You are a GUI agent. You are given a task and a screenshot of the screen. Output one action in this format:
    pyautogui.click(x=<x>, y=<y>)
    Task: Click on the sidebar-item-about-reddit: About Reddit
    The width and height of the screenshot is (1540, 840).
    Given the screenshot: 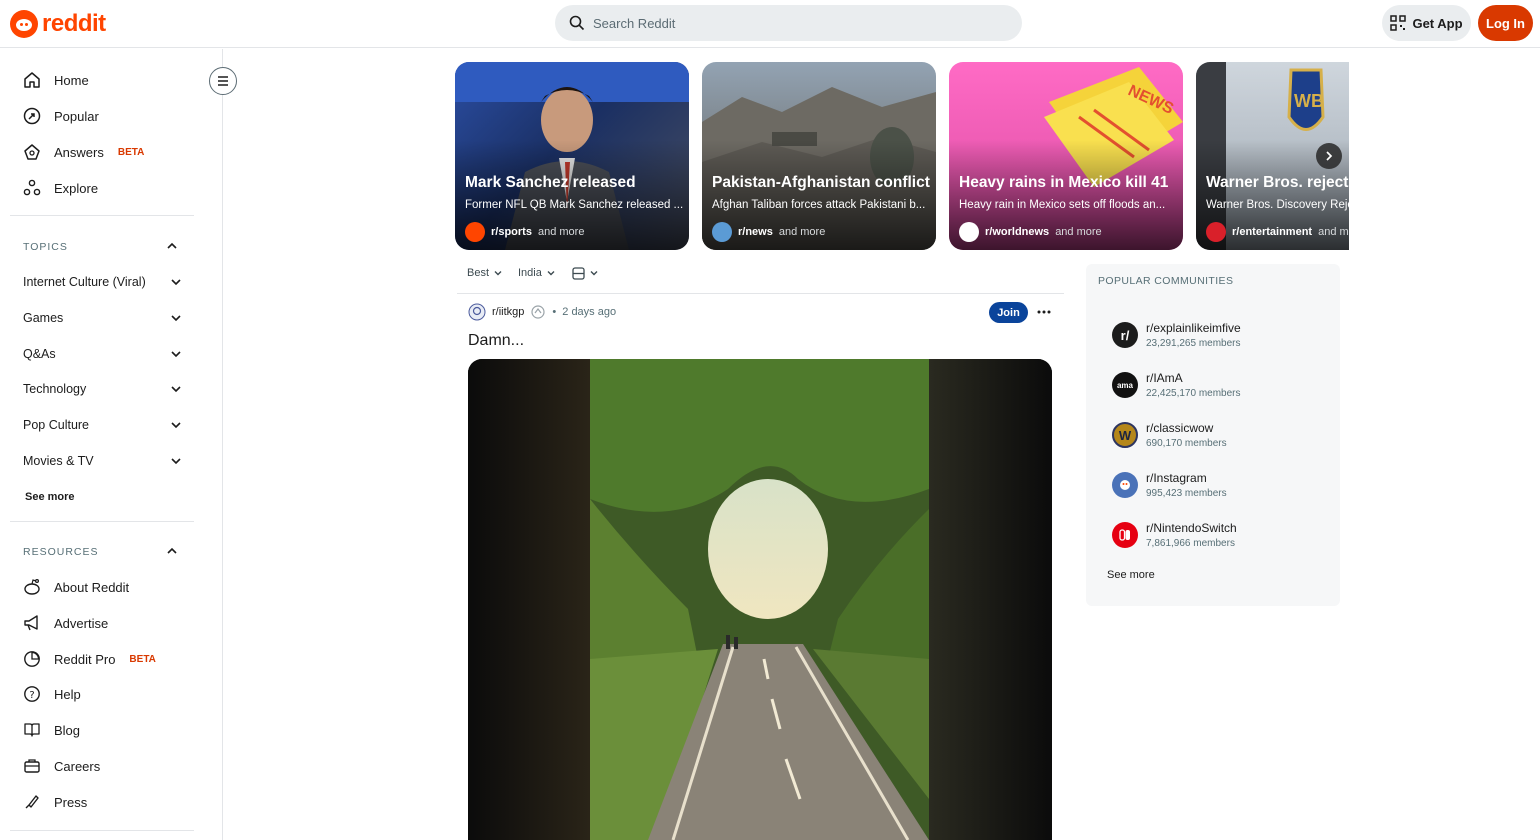 What is the action you would take?
    pyautogui.click(x=112, y=587)
    